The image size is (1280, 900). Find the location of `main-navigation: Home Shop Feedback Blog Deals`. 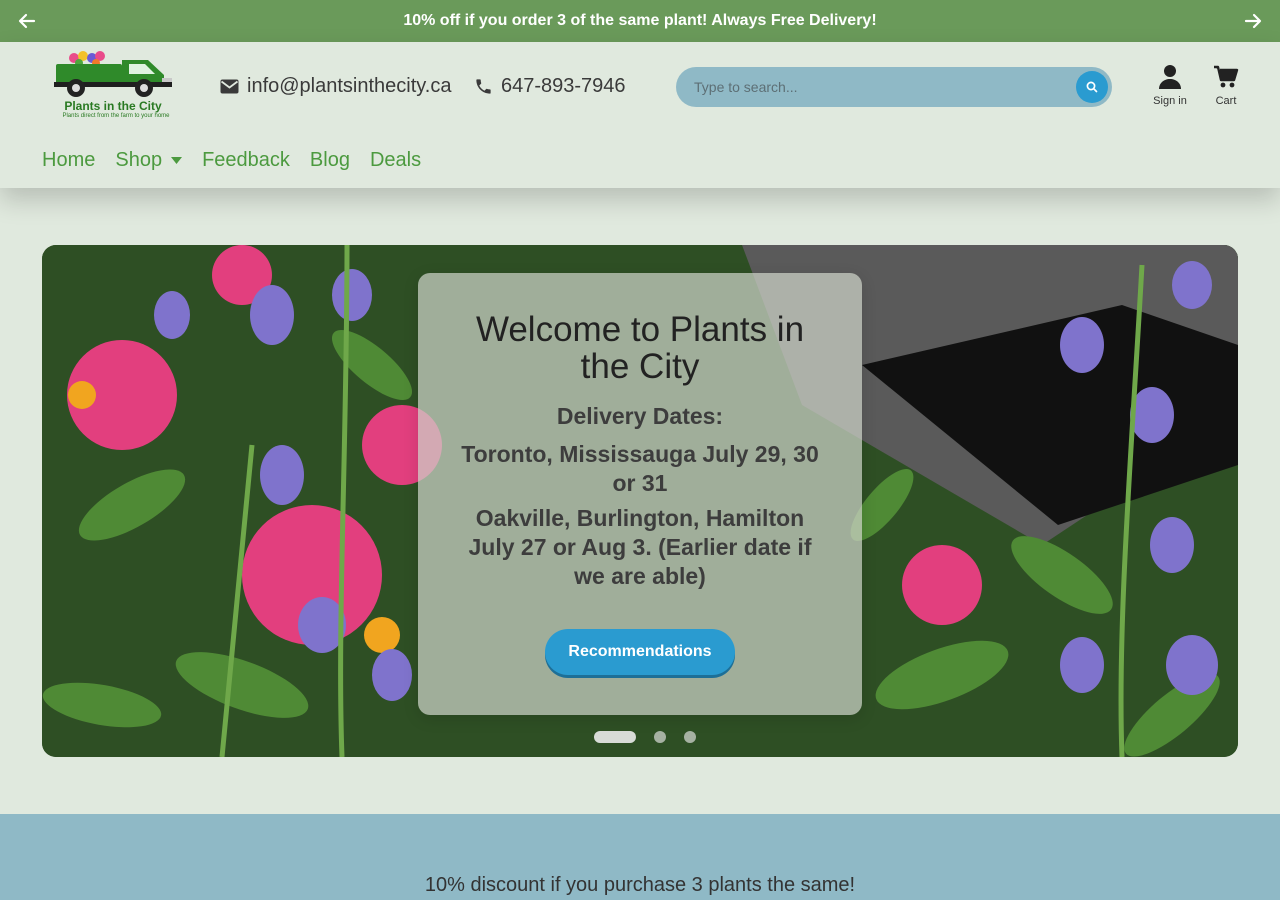

main-navigation: Home Shop Feedback Blog Deals is located at coordinates (241, 160).